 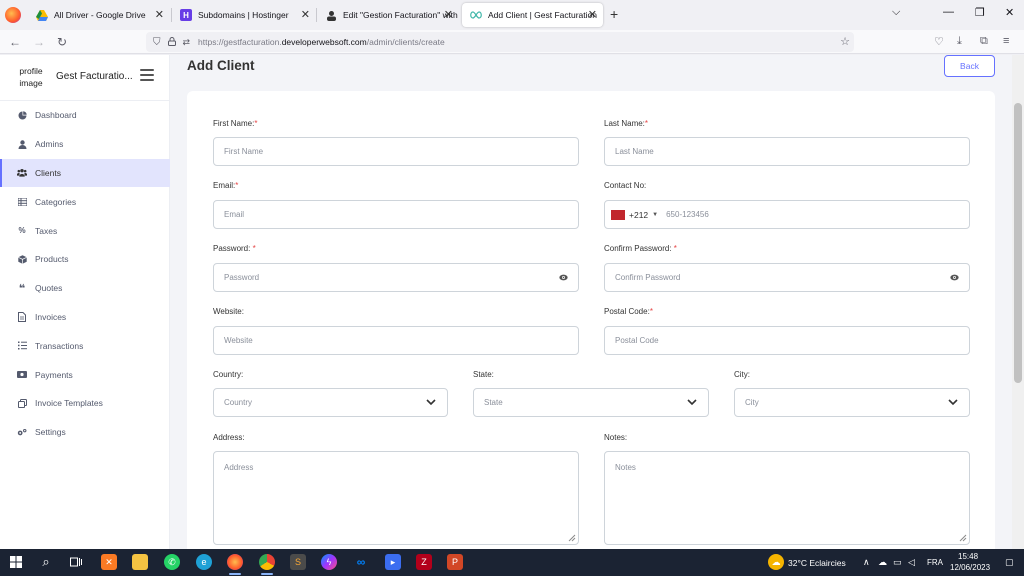 I want to click on edge-icon: e, so click(x=204, y=562).